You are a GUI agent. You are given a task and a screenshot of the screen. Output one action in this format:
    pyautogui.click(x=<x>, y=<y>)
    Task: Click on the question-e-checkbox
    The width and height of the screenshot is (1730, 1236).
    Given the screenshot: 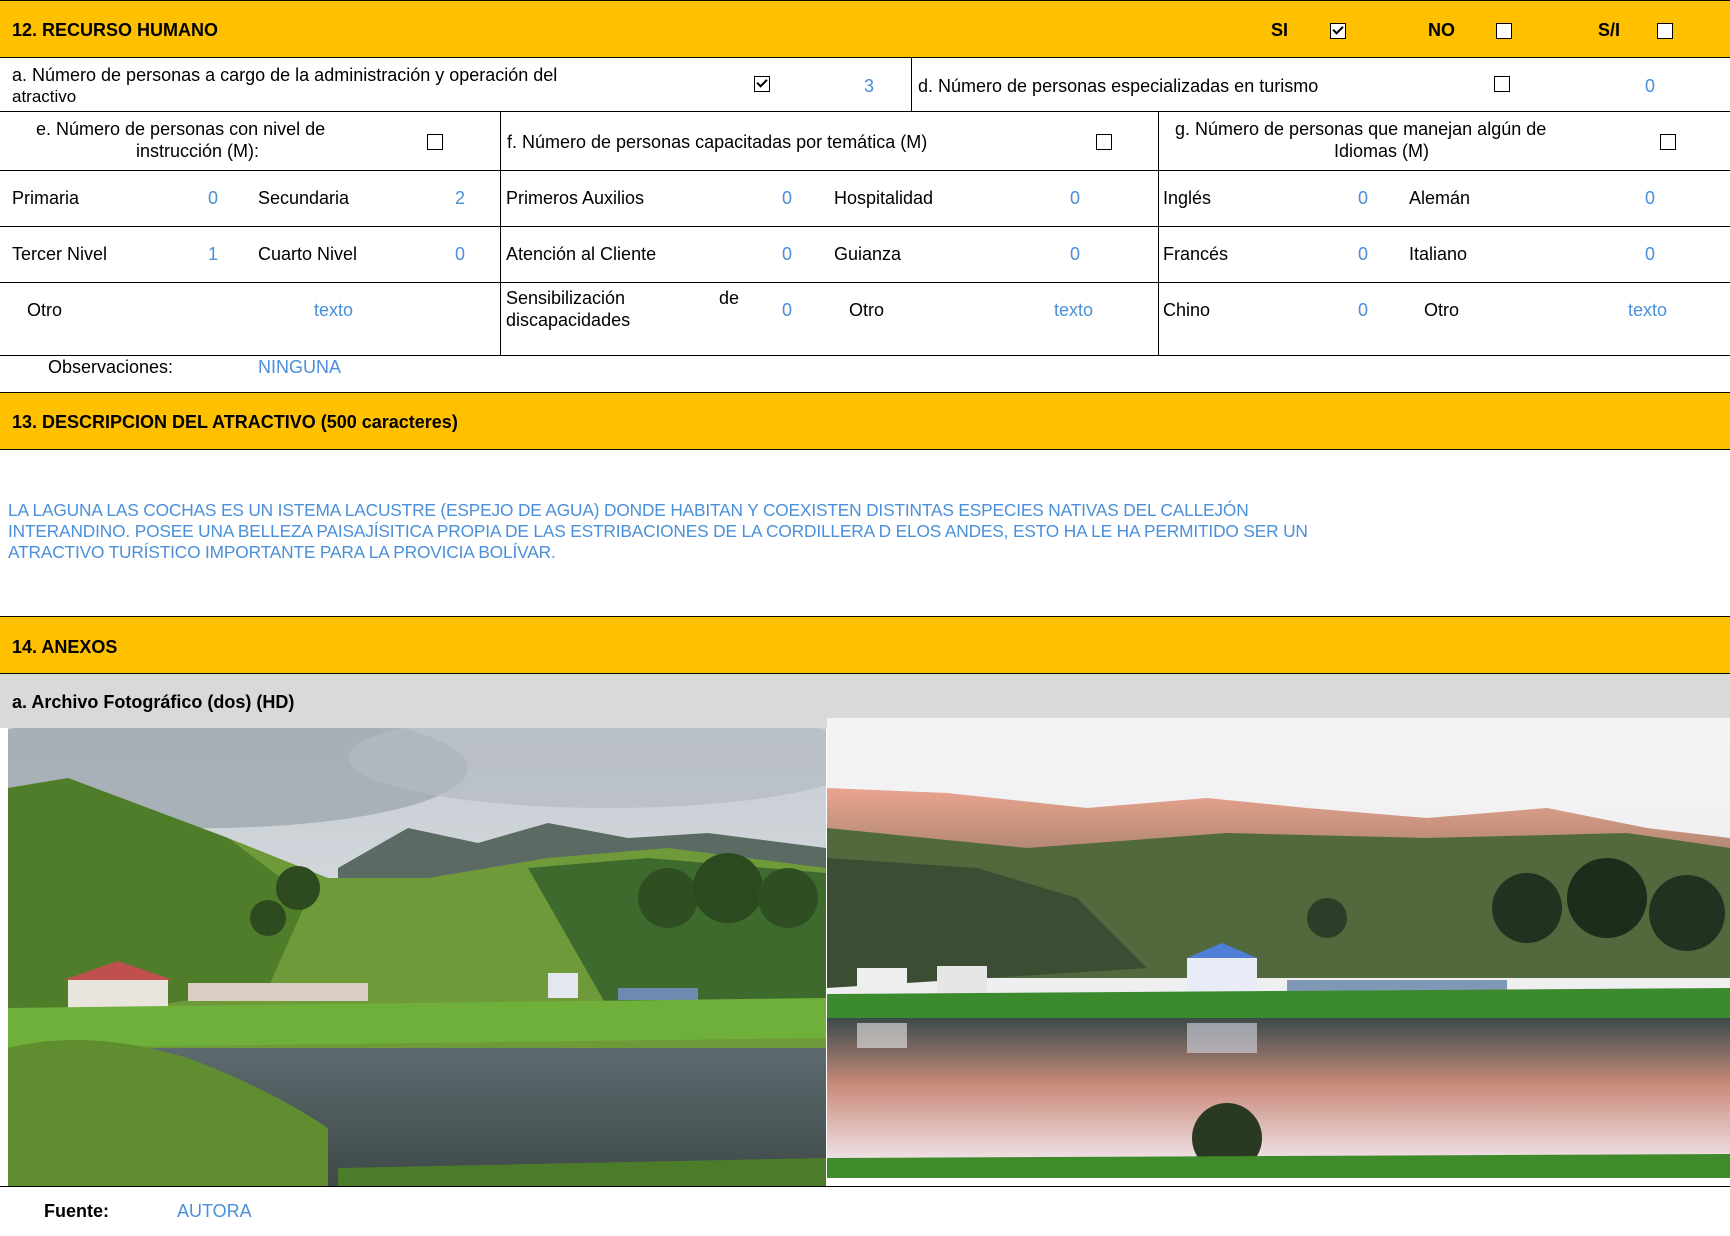 What is the action you would take?
    pyautogui.click(x=435, y=142)
    